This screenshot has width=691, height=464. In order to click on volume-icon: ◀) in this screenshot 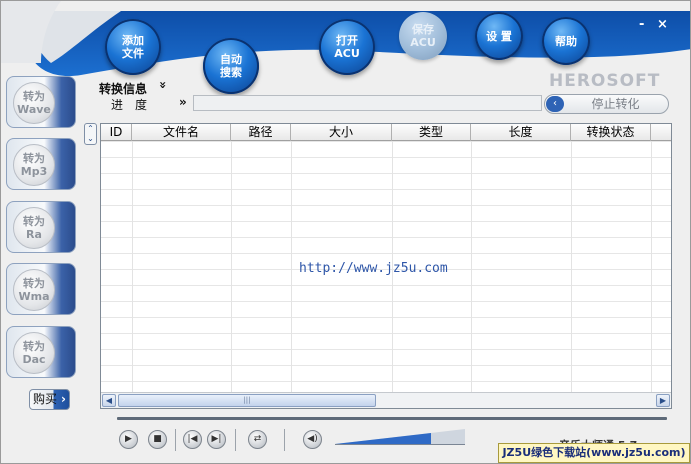, I will do `click(312, 439)`.